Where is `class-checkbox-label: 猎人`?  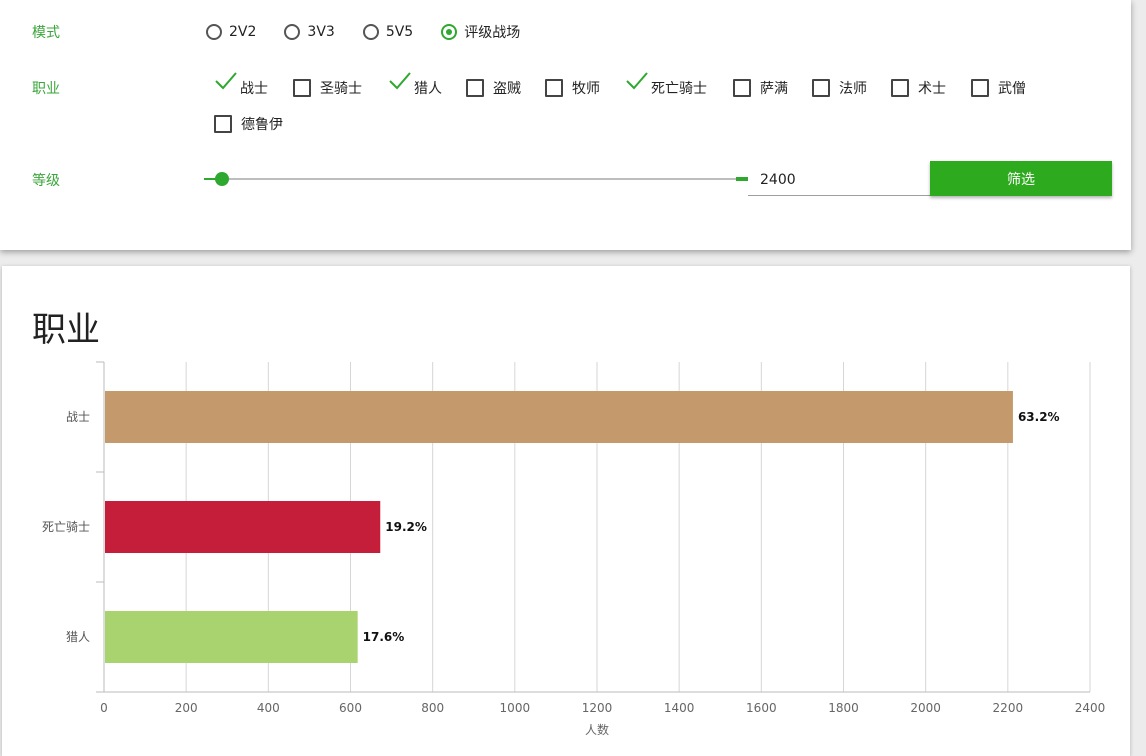
class-checkbox-label: 猎人 is located at coordinates (428, 89).